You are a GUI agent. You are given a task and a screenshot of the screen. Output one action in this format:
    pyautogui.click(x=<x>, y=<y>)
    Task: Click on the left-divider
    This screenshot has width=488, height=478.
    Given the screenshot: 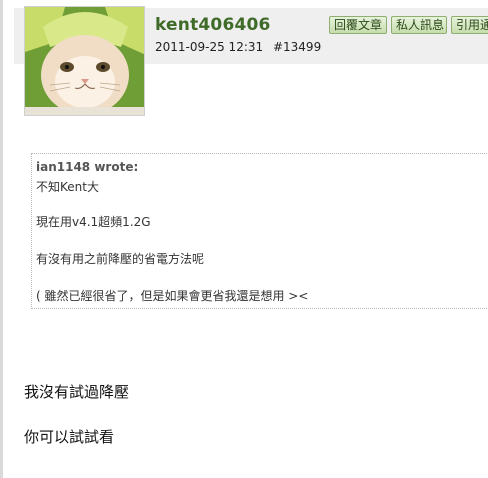 What is the action you would take?
    pyautogui.click(x=1, y=239)
    